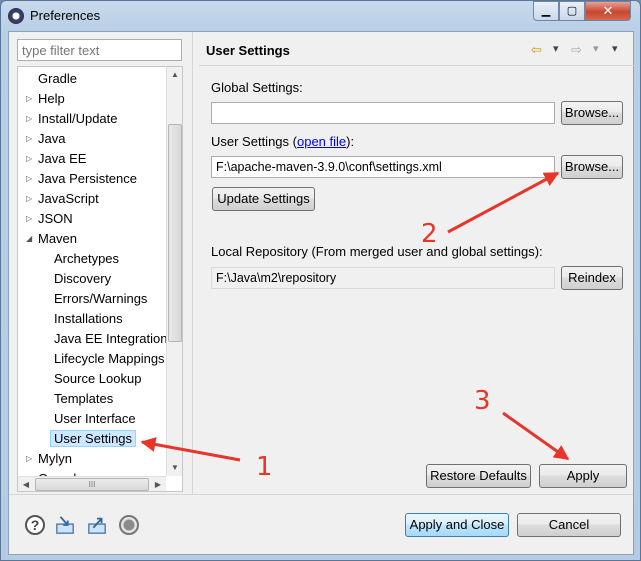 The width and height of the screenshot is (641, 561). Describe the element at coordinates (175, 233) in the screenshot. I see `scroll-thumb` at that location.